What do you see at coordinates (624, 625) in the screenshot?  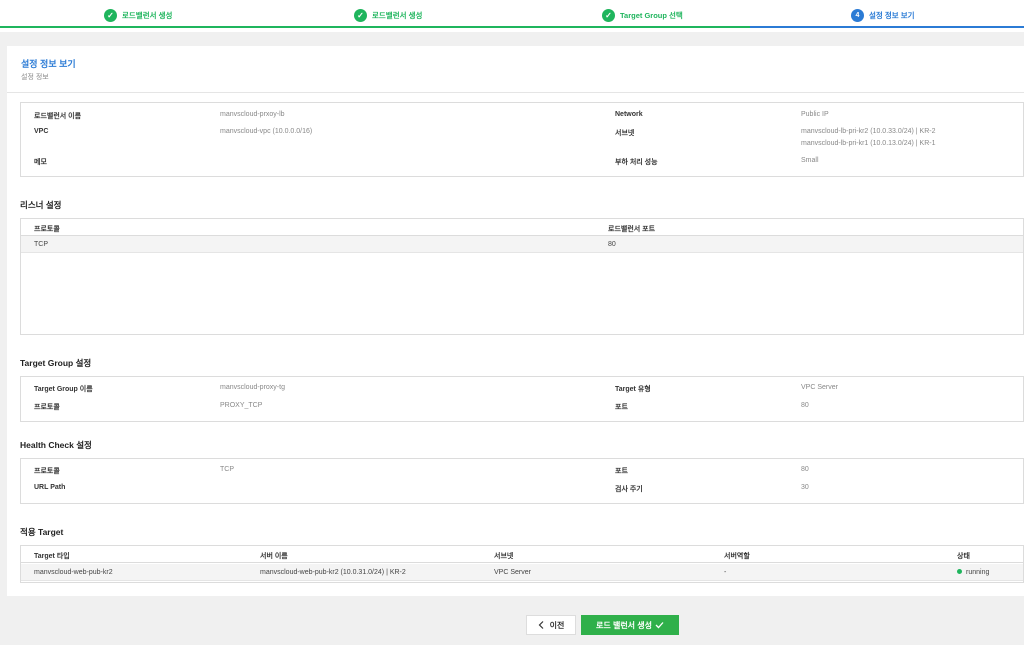 I see `create-button-label: 로드 밸런서 생성` at bounding box center [624, 625].